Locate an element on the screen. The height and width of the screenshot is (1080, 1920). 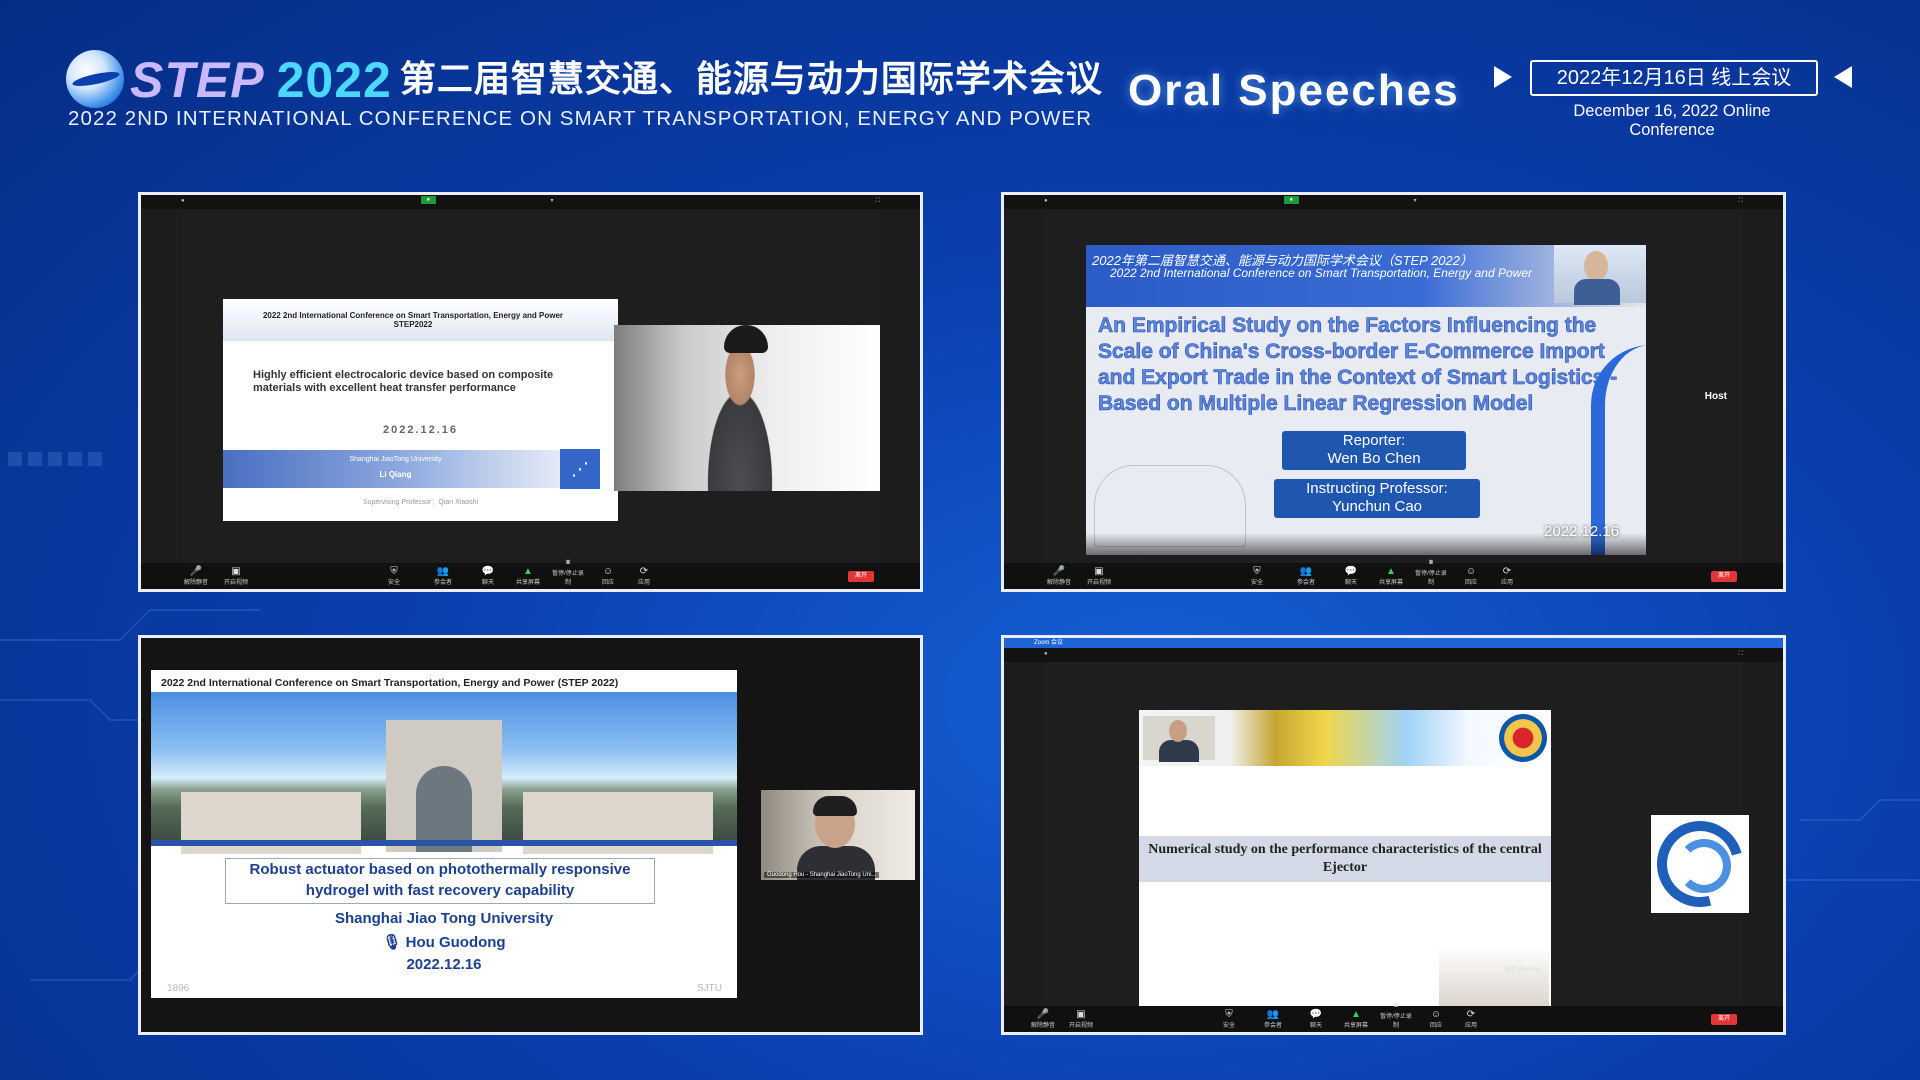
professor-label: Instructing Professor: is located at coordinates (1377, 488).